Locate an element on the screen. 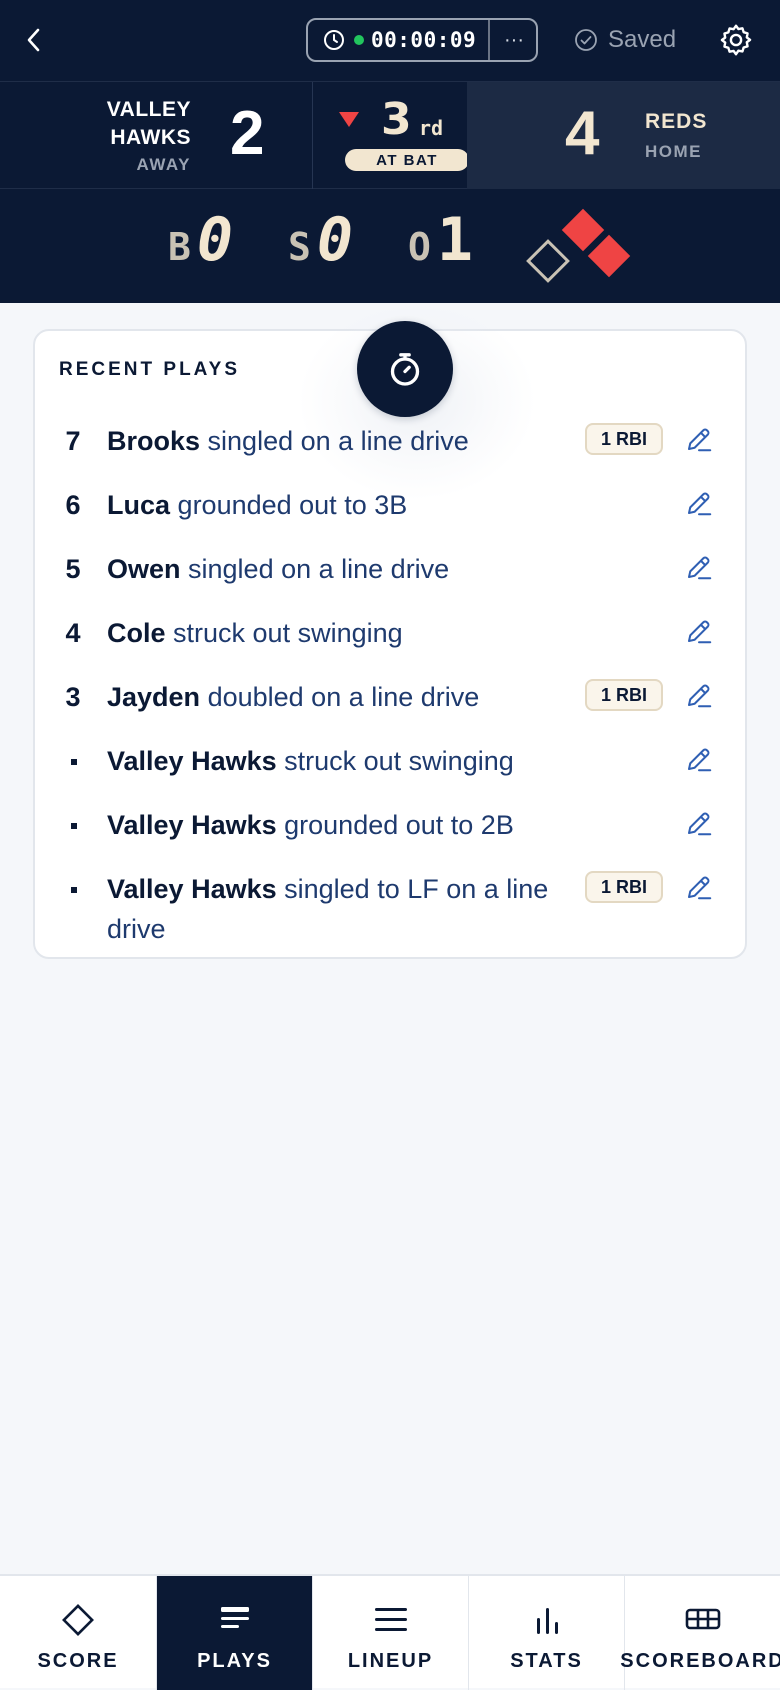  tab-score-label: SCORE is located at coordinates (78, 1661).